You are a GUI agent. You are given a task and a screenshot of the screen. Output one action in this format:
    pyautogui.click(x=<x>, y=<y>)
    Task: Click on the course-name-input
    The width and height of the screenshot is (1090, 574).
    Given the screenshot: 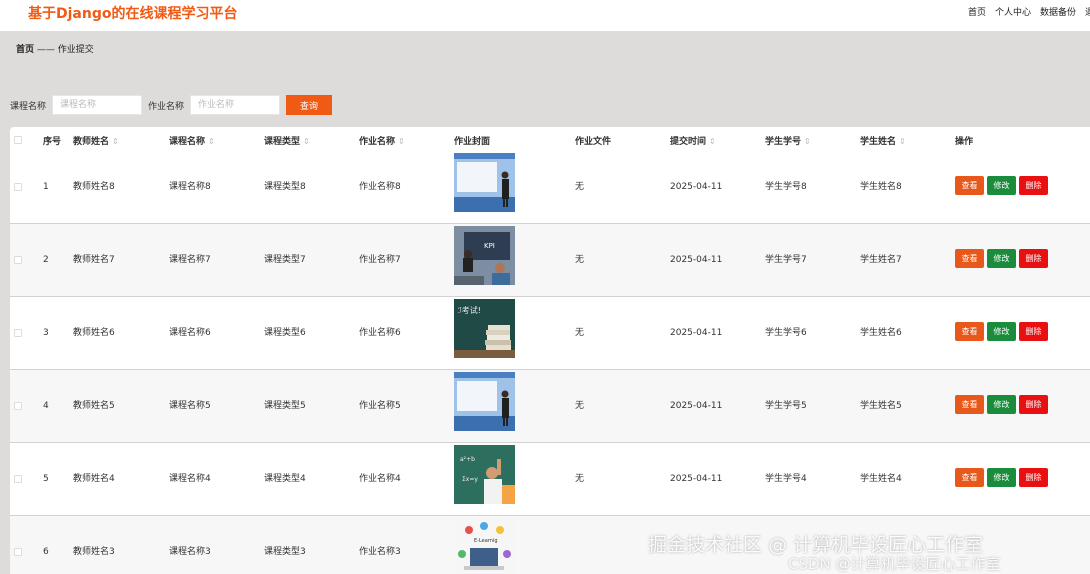 What is the action you would take?
    pyautogui.click(x=97, y=105)
    